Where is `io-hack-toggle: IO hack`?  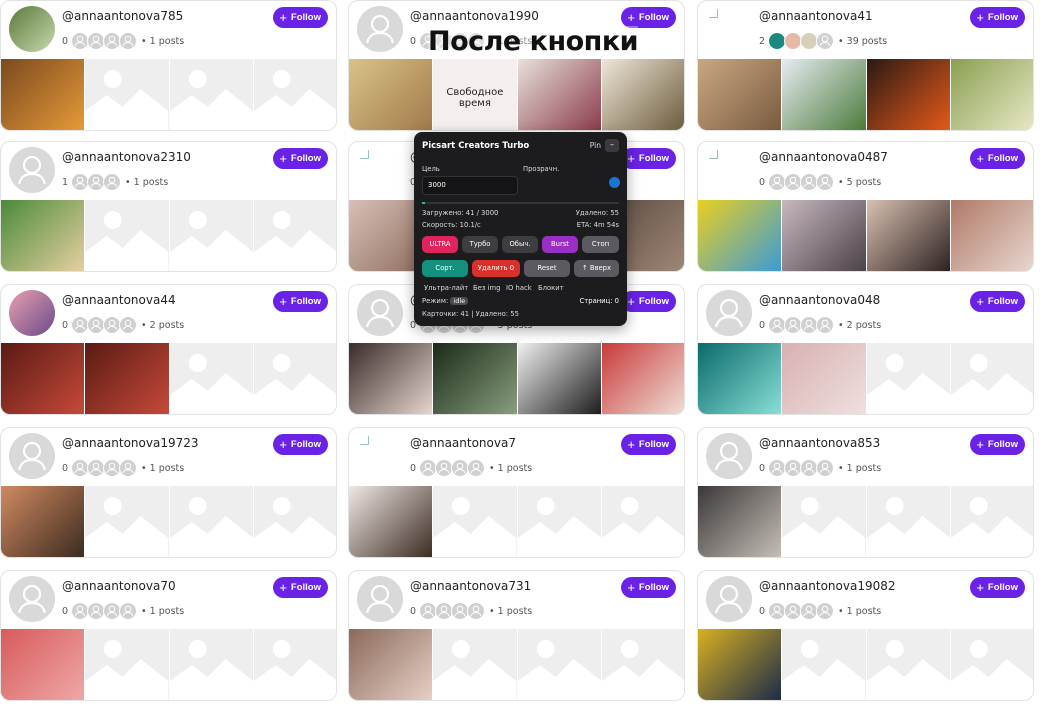 io-hack-toggle: IO hack is located at coordinates (519, 288).